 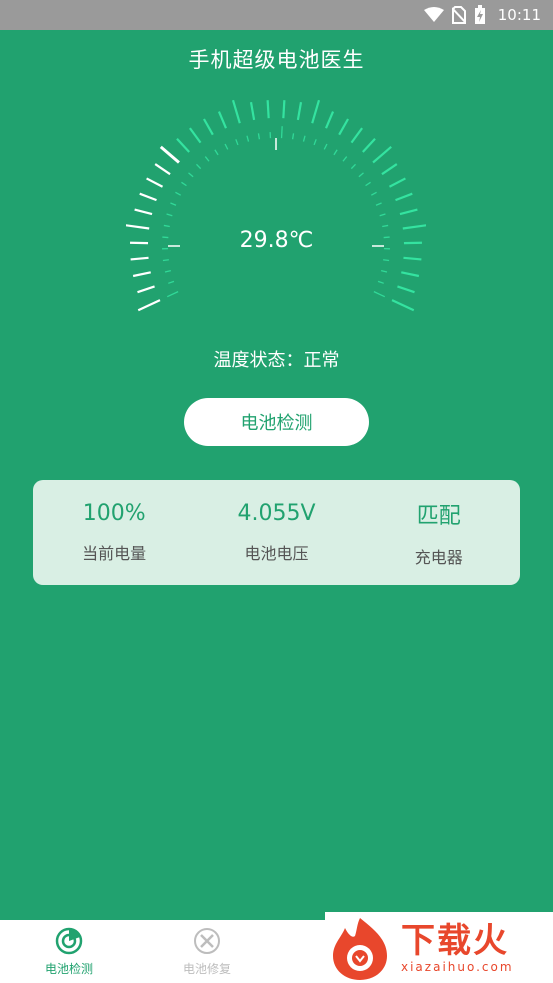 What do you see at coordinates (114, 553) in the screenshot?
I see `charge-label: 当前电量` at bounding box center [114, 553].